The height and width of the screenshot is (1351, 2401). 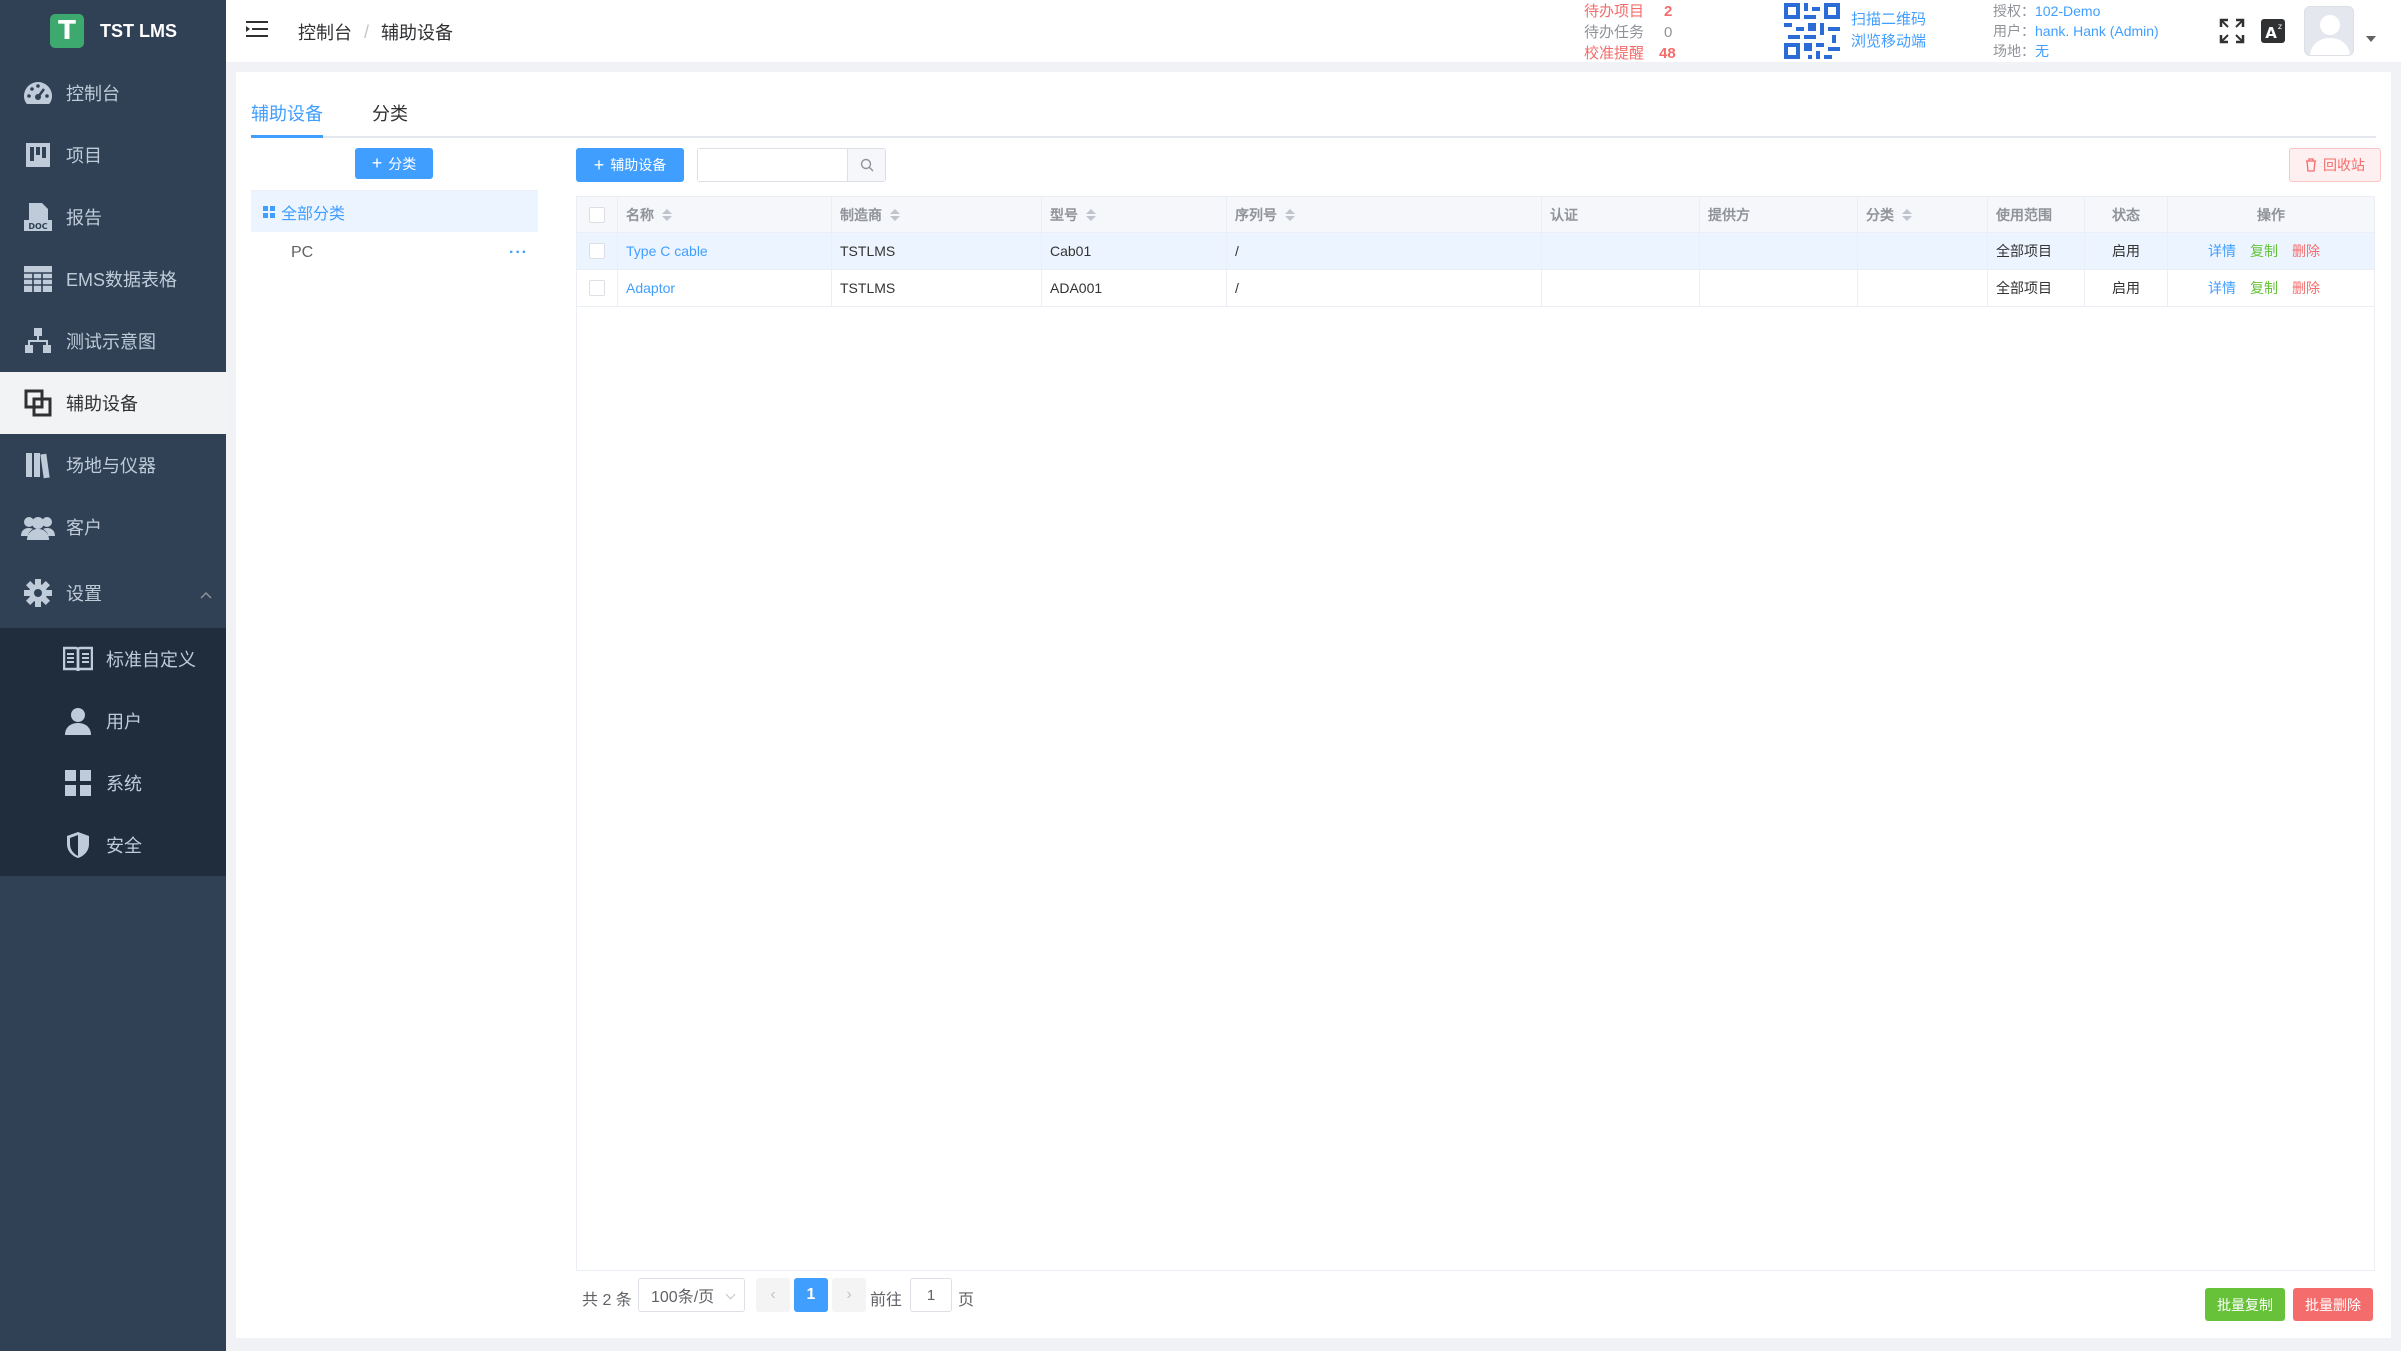 What do you see at coordinates (638, 165) in the screenshot?
I see `add-equipment-label: 辅助设备` at bounding box center [638, 165].